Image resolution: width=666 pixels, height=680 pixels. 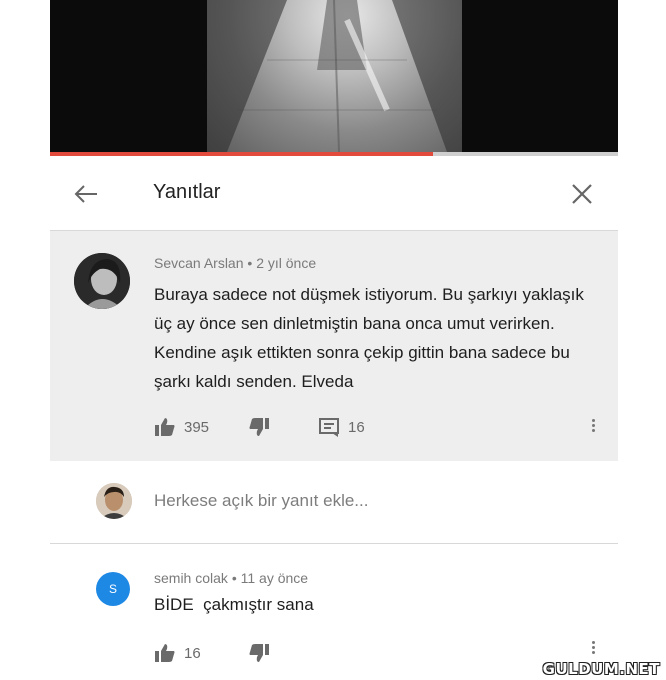 I want to click on close-icon, so click(x=582, y=194).